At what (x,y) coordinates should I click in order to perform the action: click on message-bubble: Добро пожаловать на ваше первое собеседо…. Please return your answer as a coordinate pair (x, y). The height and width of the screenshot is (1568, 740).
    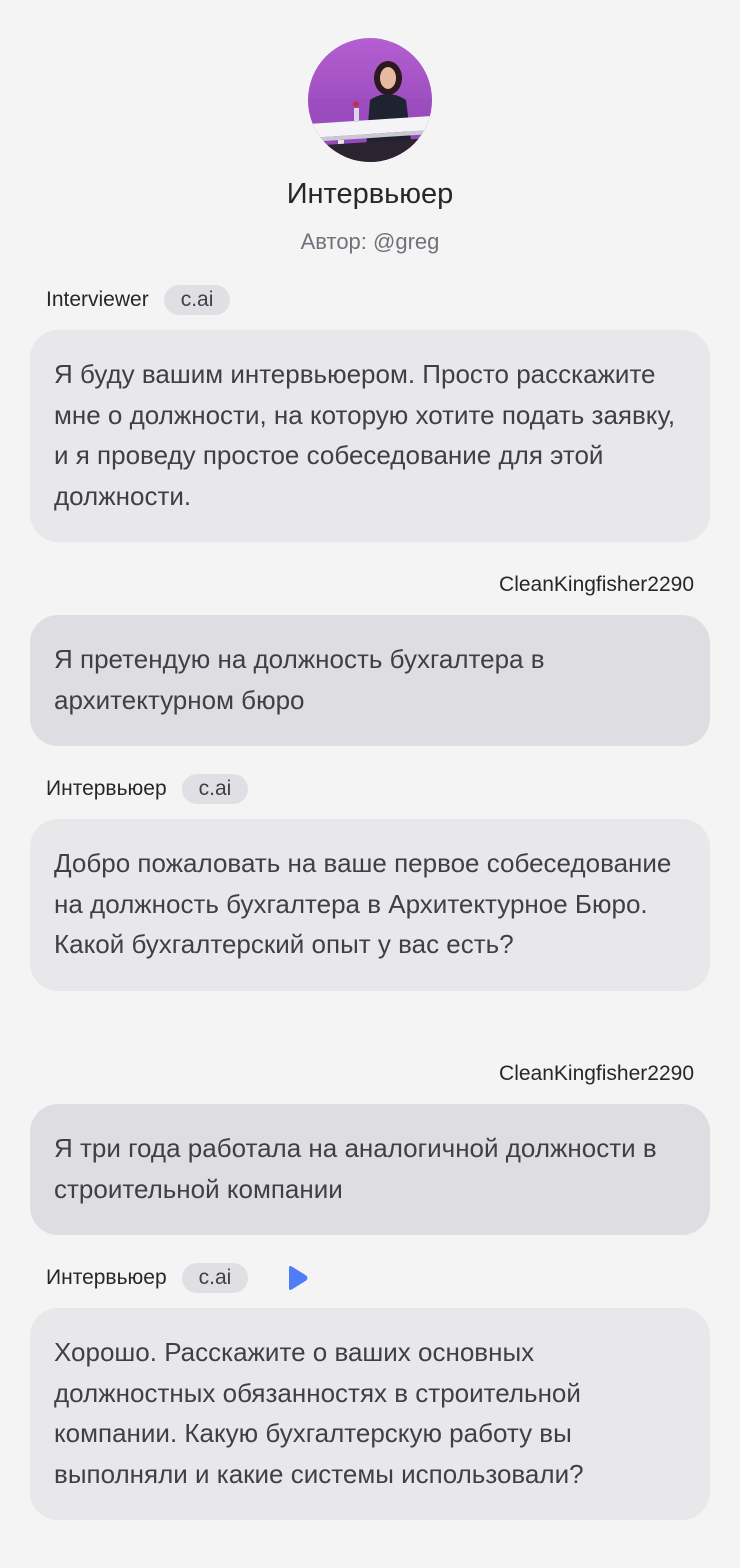
    Looking at the image, I should click on (370, 905).